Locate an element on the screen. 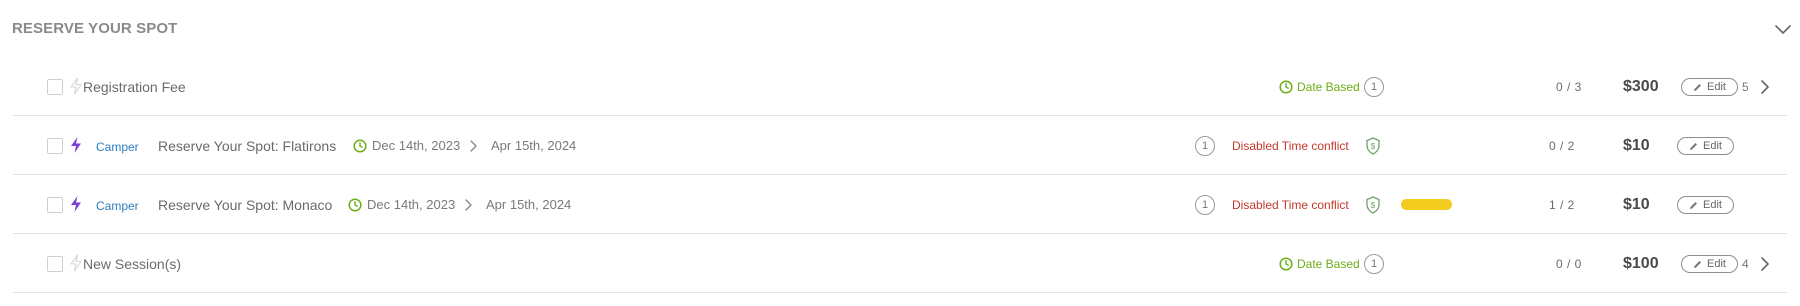 The image size is (1800, 306). section-title: RESERVE YOUR SPOT is located at coordinates (95, 28).